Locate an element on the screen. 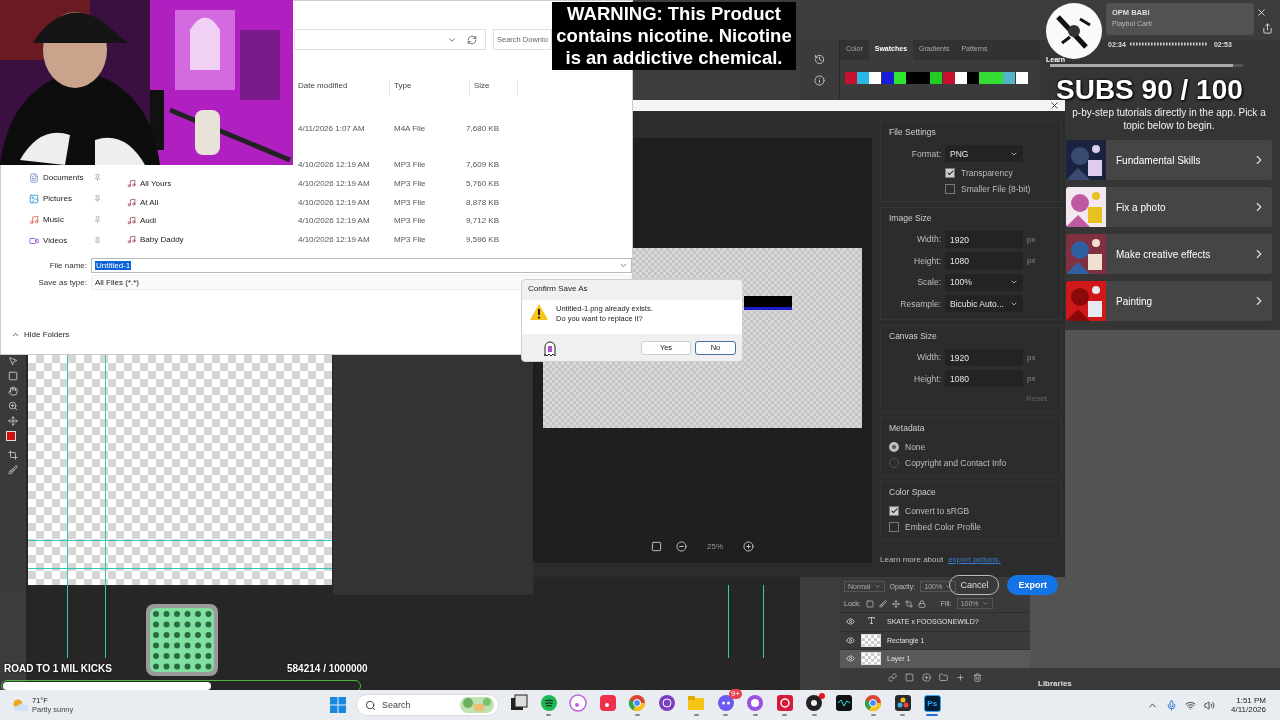 The height and width of the screenshot is (720, 1280). section-heading: Metadata is located at coordinates (907, 428).